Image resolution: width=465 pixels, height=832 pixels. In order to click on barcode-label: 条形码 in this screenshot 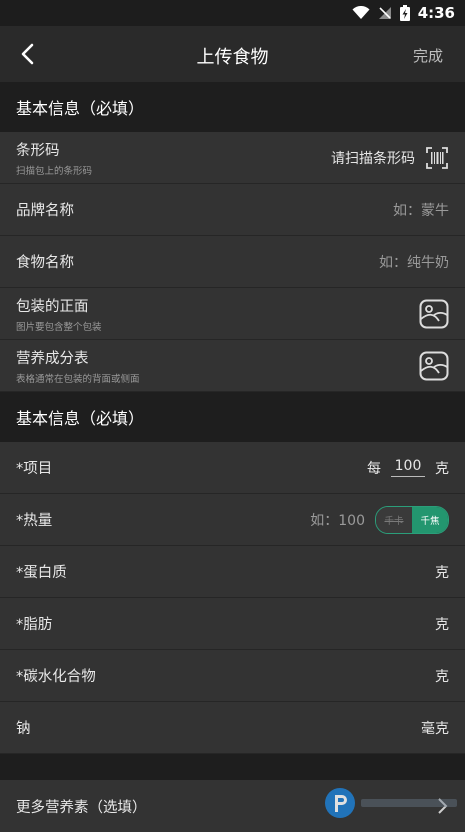, I will do `click(38, 150)`.